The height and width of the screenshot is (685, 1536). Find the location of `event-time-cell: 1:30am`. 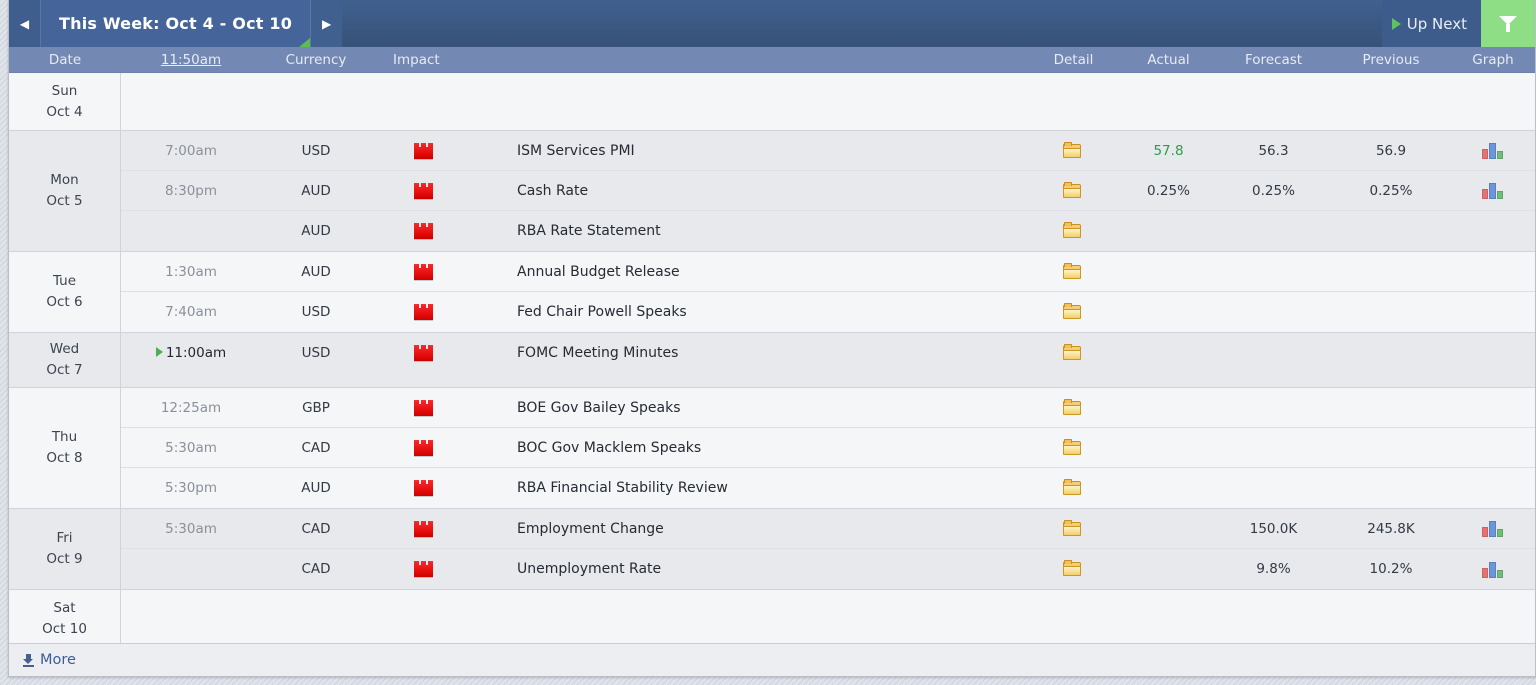

event-time-cell: 1:30am is located at coordinates (191, 272).